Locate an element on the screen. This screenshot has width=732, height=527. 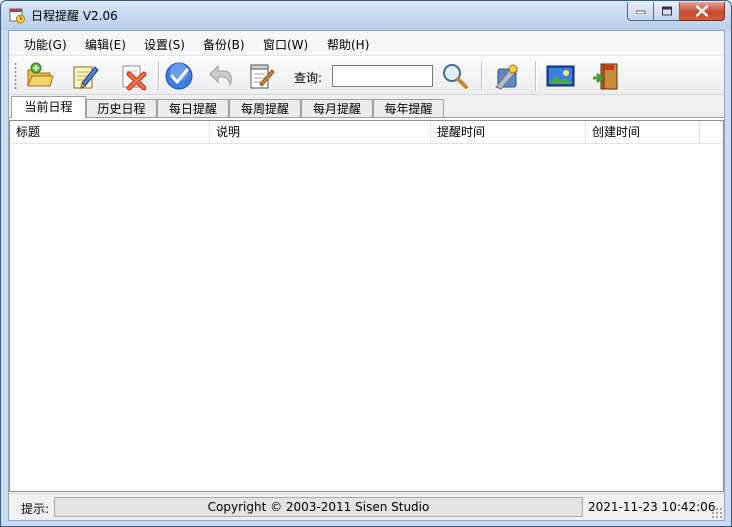
delete-button is located at coordinates (133, 76).